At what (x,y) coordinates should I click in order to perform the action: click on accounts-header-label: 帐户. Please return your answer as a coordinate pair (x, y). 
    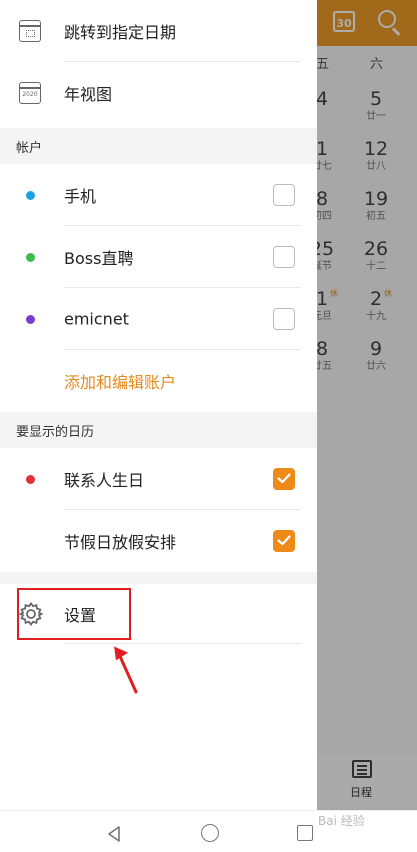
    Looking at the image, I should click on (29, 148).